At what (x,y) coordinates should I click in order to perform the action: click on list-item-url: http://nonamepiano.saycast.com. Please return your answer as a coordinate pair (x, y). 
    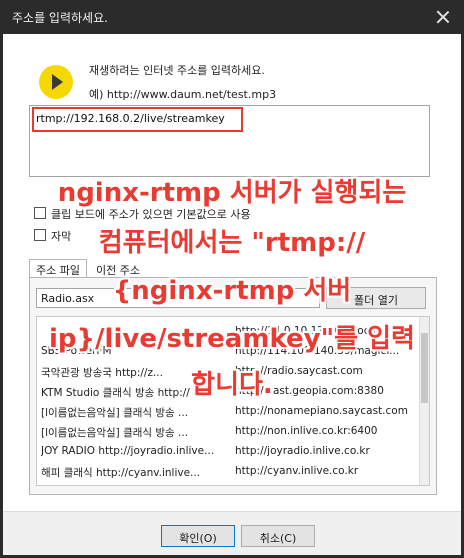
    Looking at the image, I should click on (321, 411).